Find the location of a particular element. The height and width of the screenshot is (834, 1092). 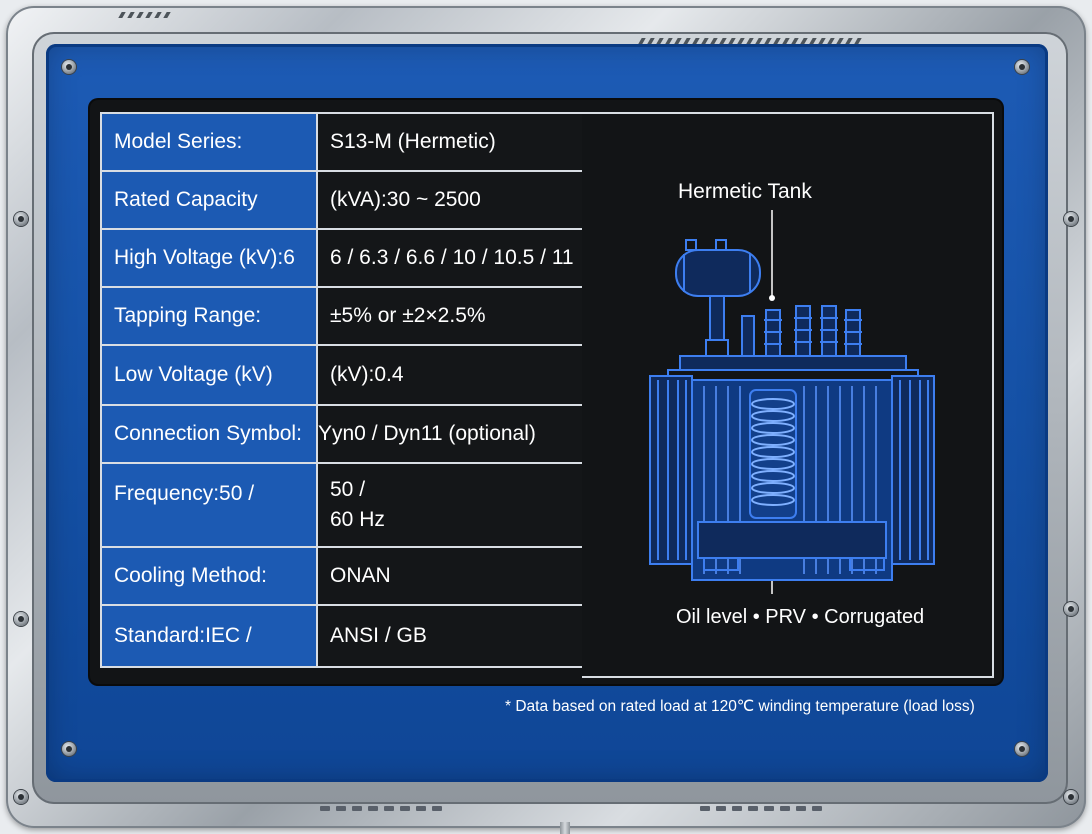

frequency-value-line2: 60 Hz is located at coordinates (357, 519).